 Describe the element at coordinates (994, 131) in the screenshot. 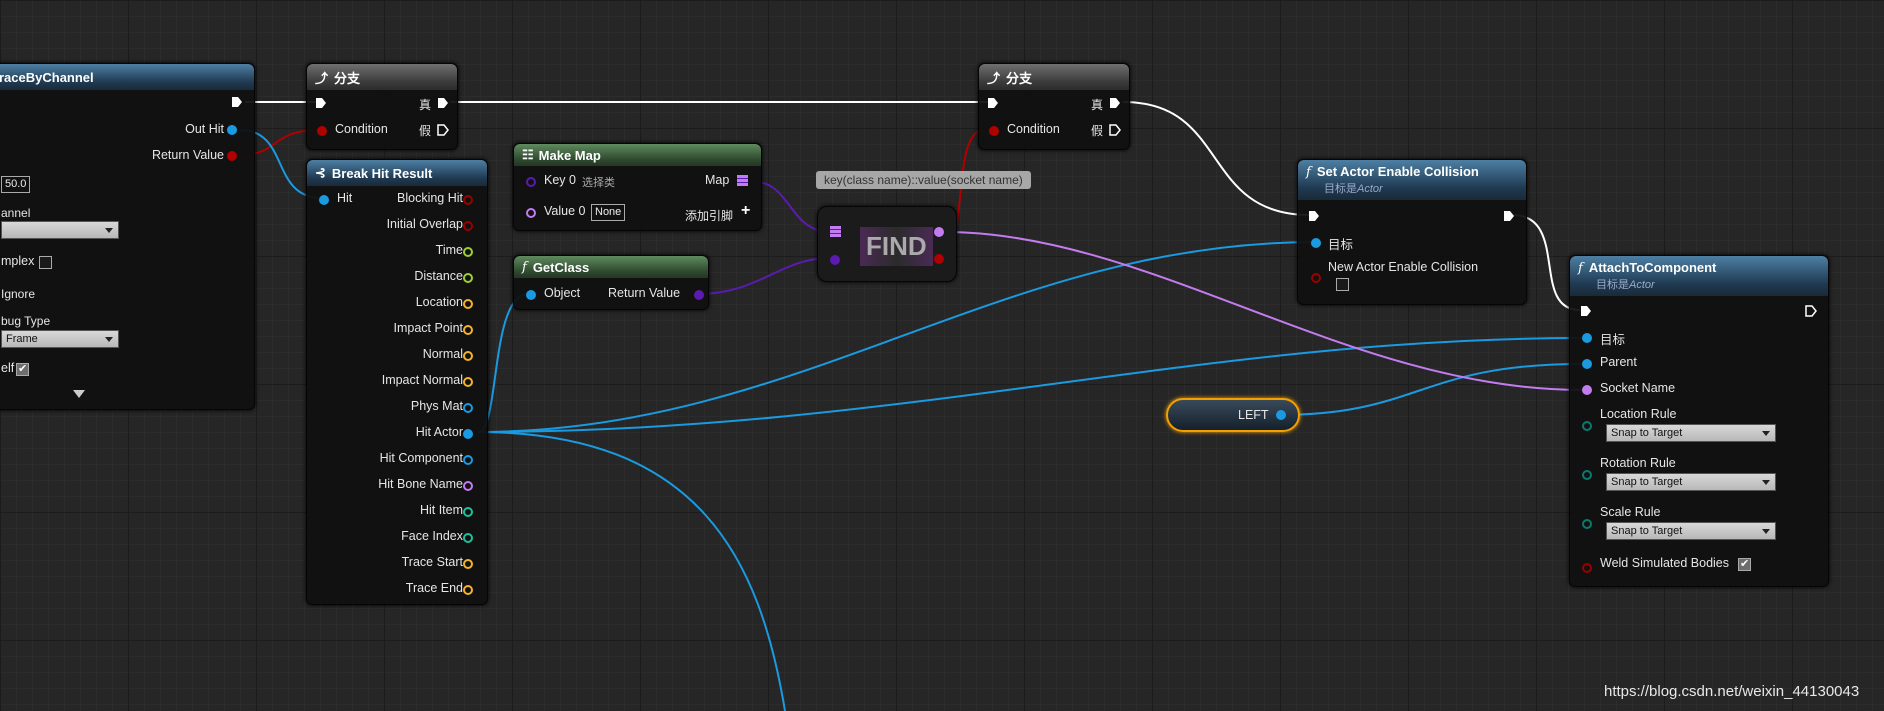

I see `branch2-condition-pin` at that location.